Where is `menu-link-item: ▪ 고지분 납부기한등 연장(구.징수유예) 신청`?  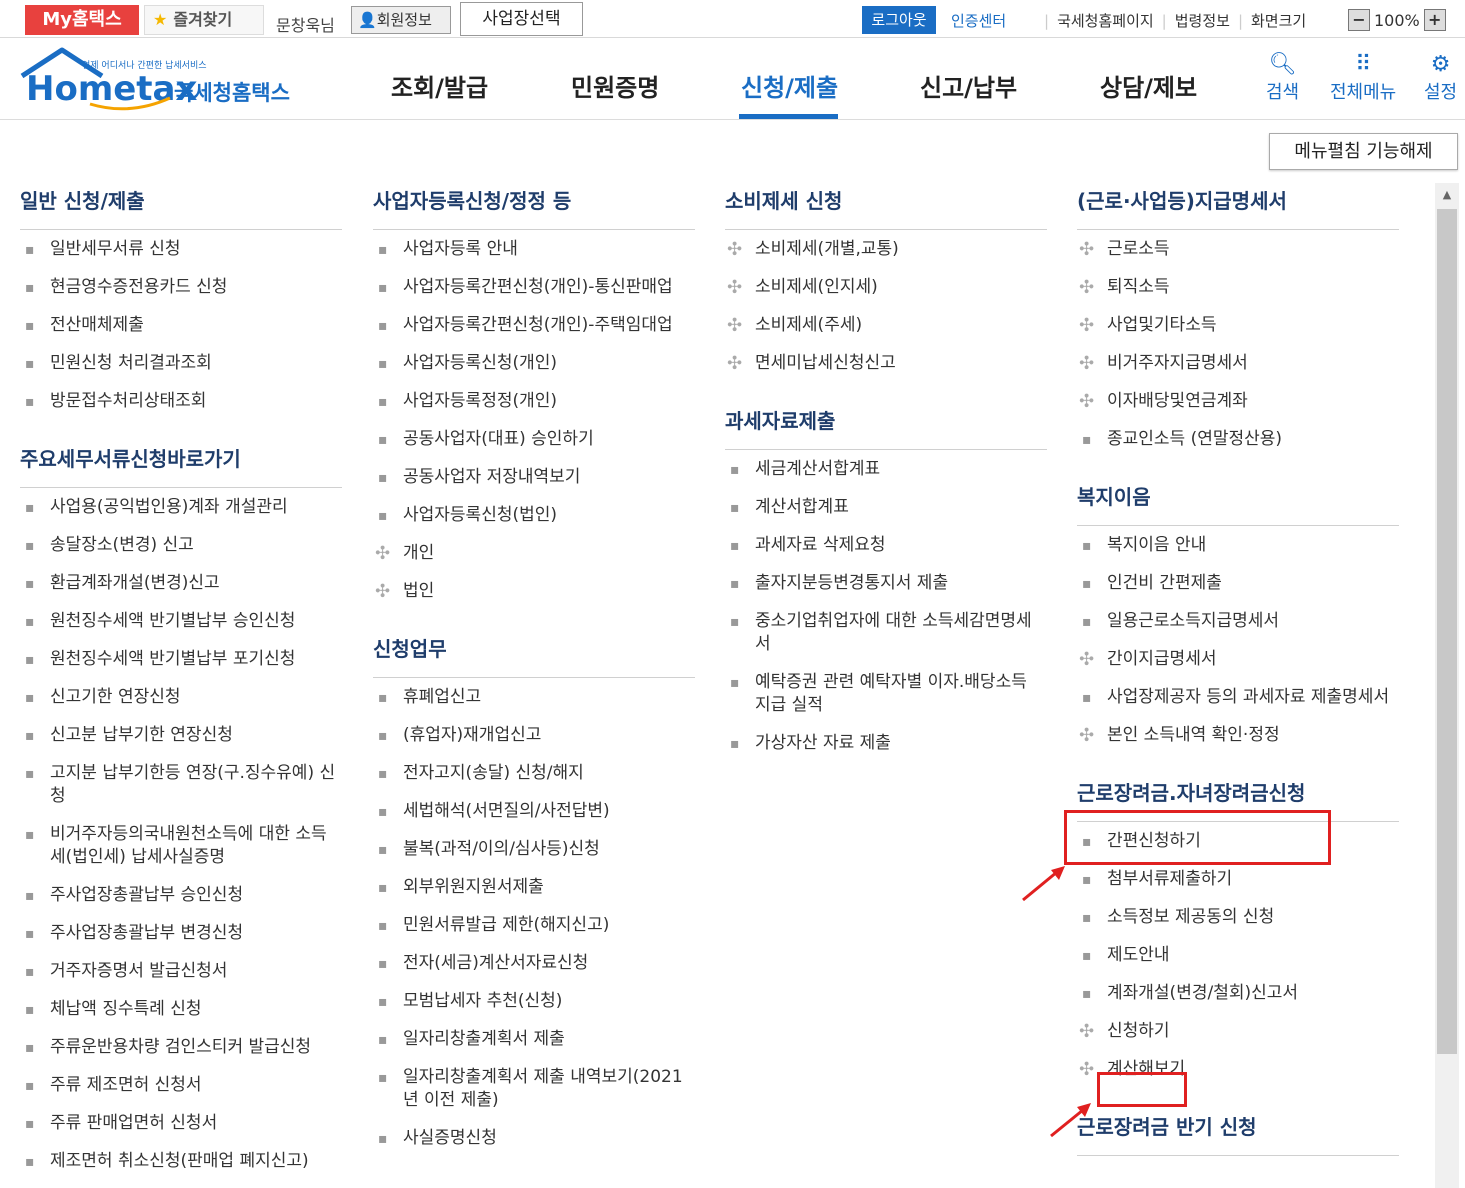 menu-link-item: ▪ 고지분 납부기한등 연장(구.징수유예) 신청 is located at coordinates (181, 785).